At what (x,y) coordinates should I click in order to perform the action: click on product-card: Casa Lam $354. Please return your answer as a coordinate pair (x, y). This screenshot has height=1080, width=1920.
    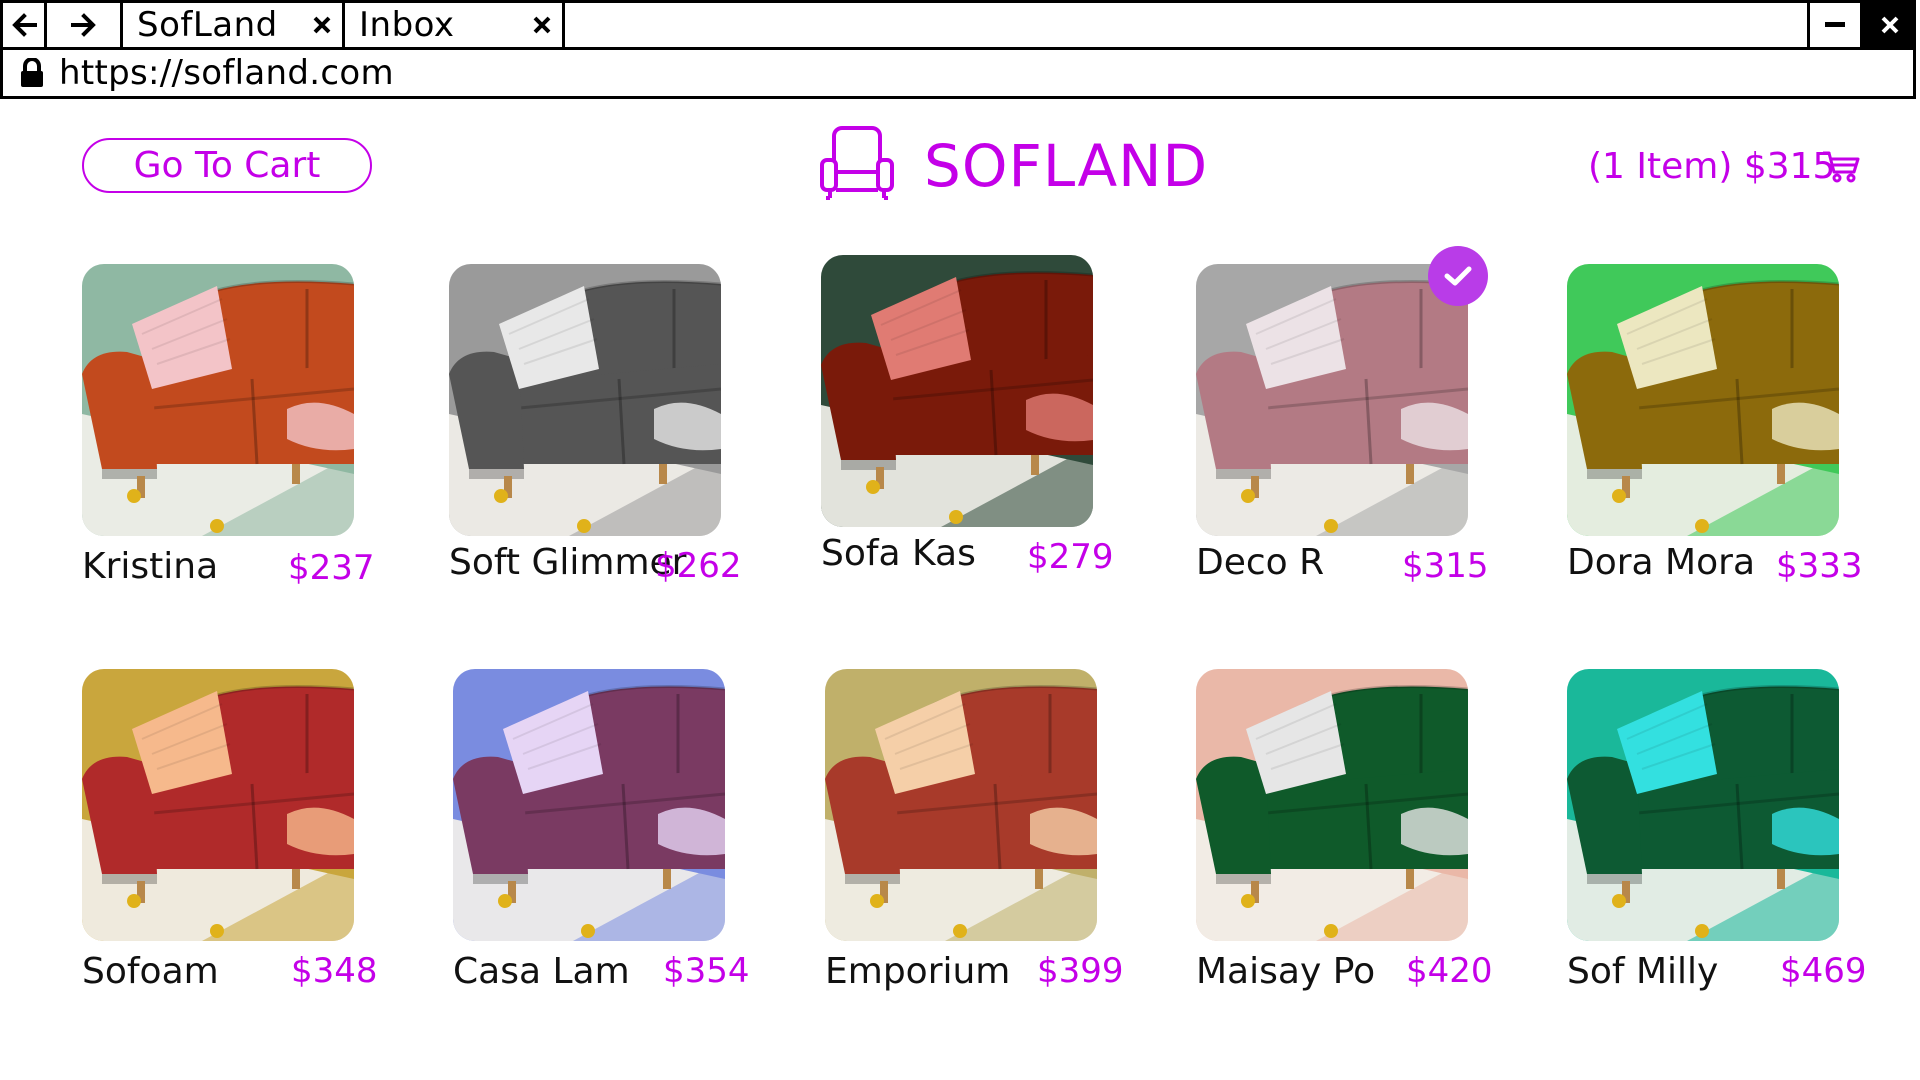
    Looking at the image, I should click on (601, 834).